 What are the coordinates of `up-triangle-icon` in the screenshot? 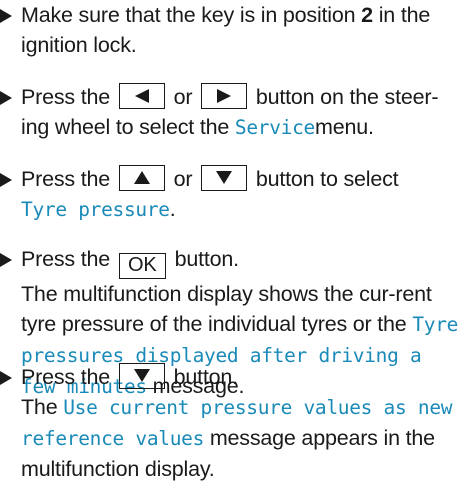 It's located at (141, 177).